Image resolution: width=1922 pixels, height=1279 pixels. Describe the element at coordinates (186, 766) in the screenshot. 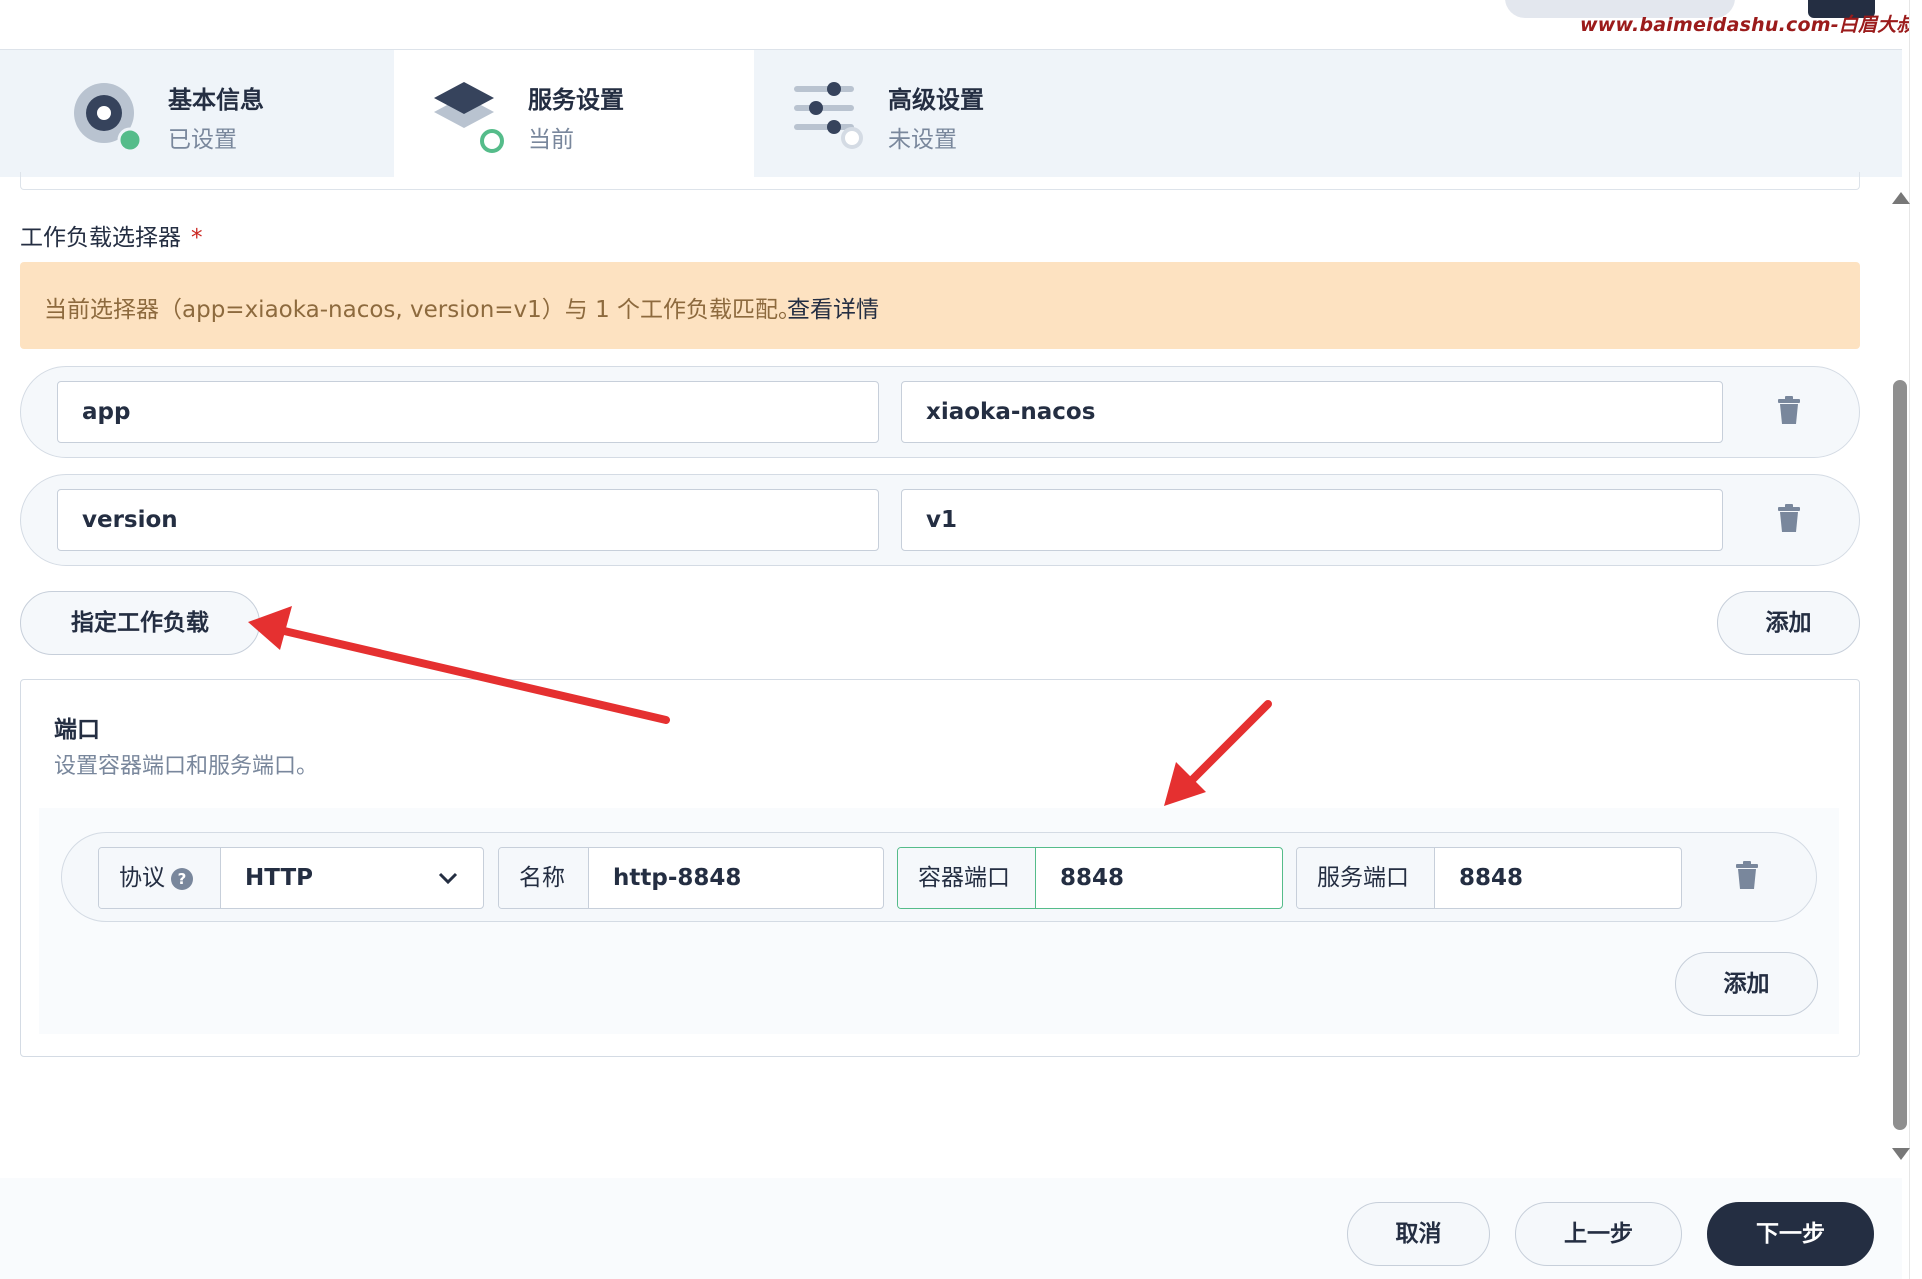

I see `ports-description: 设置容器端口和服务端口。` at that location.